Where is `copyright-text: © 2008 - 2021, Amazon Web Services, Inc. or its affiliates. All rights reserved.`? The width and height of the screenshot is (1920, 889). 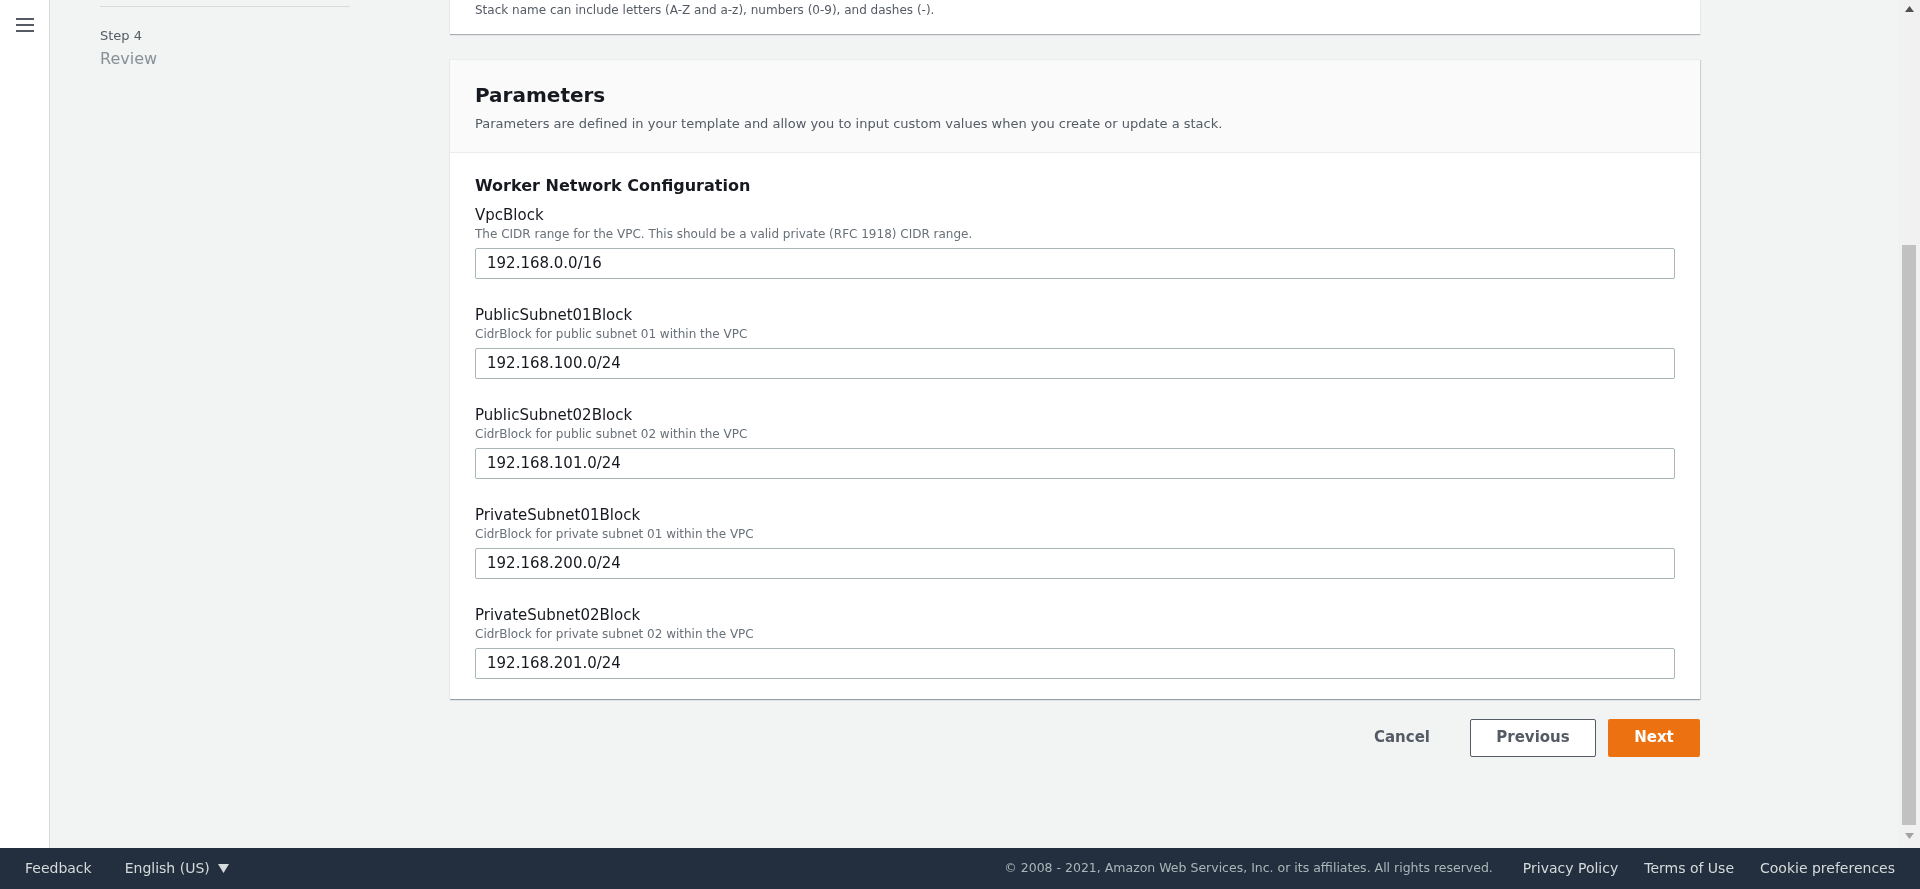 copyright-text: © 2008 - 2021, Amazon Web Services, Inc. or its affiliates. All rights reserved. is located at coordinates (1248, 868).